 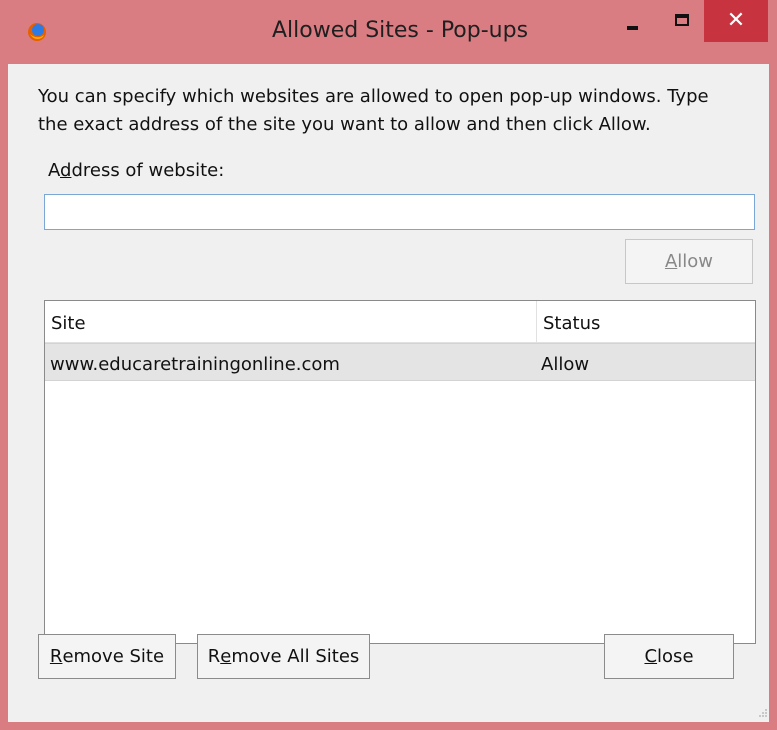 I want to click on maximize-button, so click(x=682, y=21).